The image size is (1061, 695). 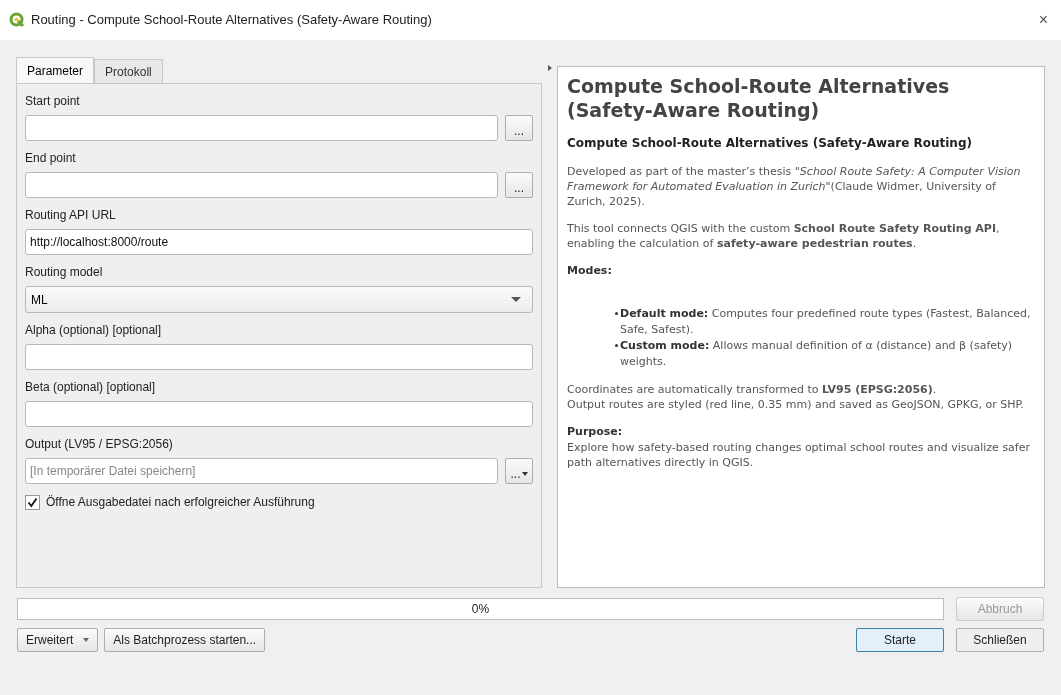 I want to click on window-title: Routing - Compute School-Route Alternatives (Safety-Aware Routing), so click(x=232, y=20).